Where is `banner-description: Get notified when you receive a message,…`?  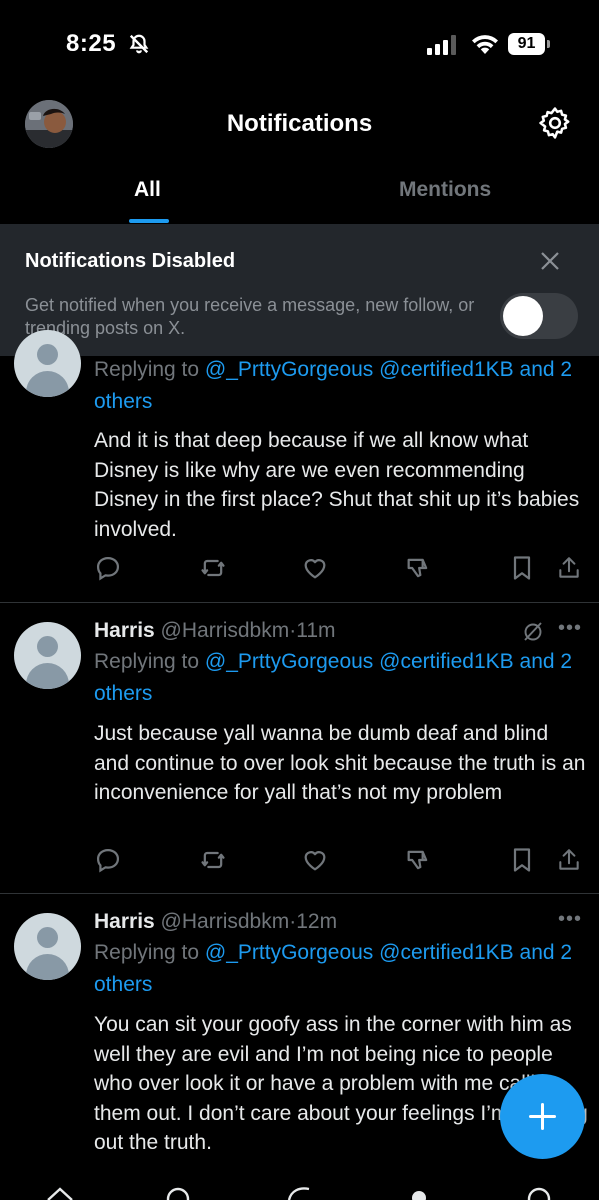 banner-description: Get notified when you receive a message,… is located at coordinates (250, 316).